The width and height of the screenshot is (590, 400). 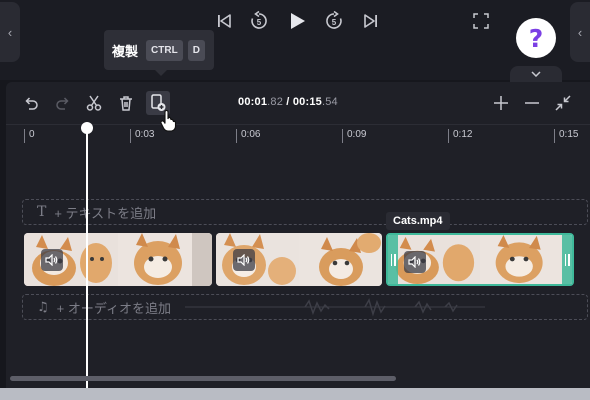 I want to click on collapse-player-button, so click(x=536, y=74).